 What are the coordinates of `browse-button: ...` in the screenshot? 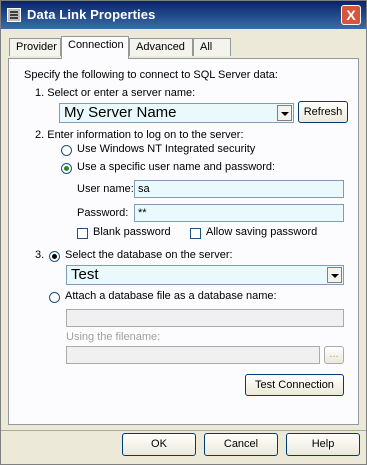 It's located at (334, 355).